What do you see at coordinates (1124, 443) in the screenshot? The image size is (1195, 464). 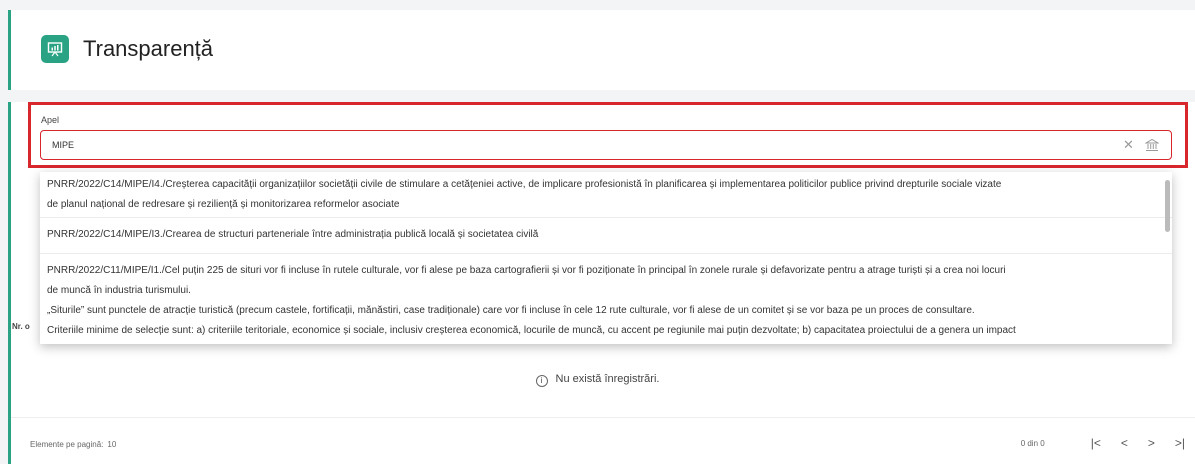 I see `prev-page-button: <` at bounding box center [1124, 443].